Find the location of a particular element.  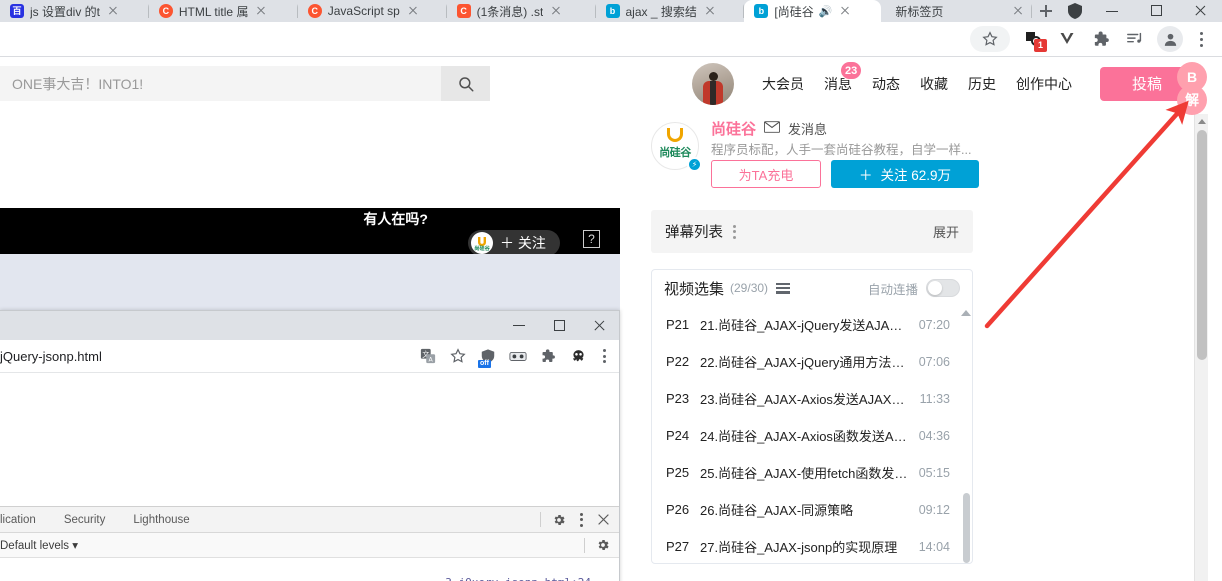

episode-number: P24 is located at coordinates (678, 435).